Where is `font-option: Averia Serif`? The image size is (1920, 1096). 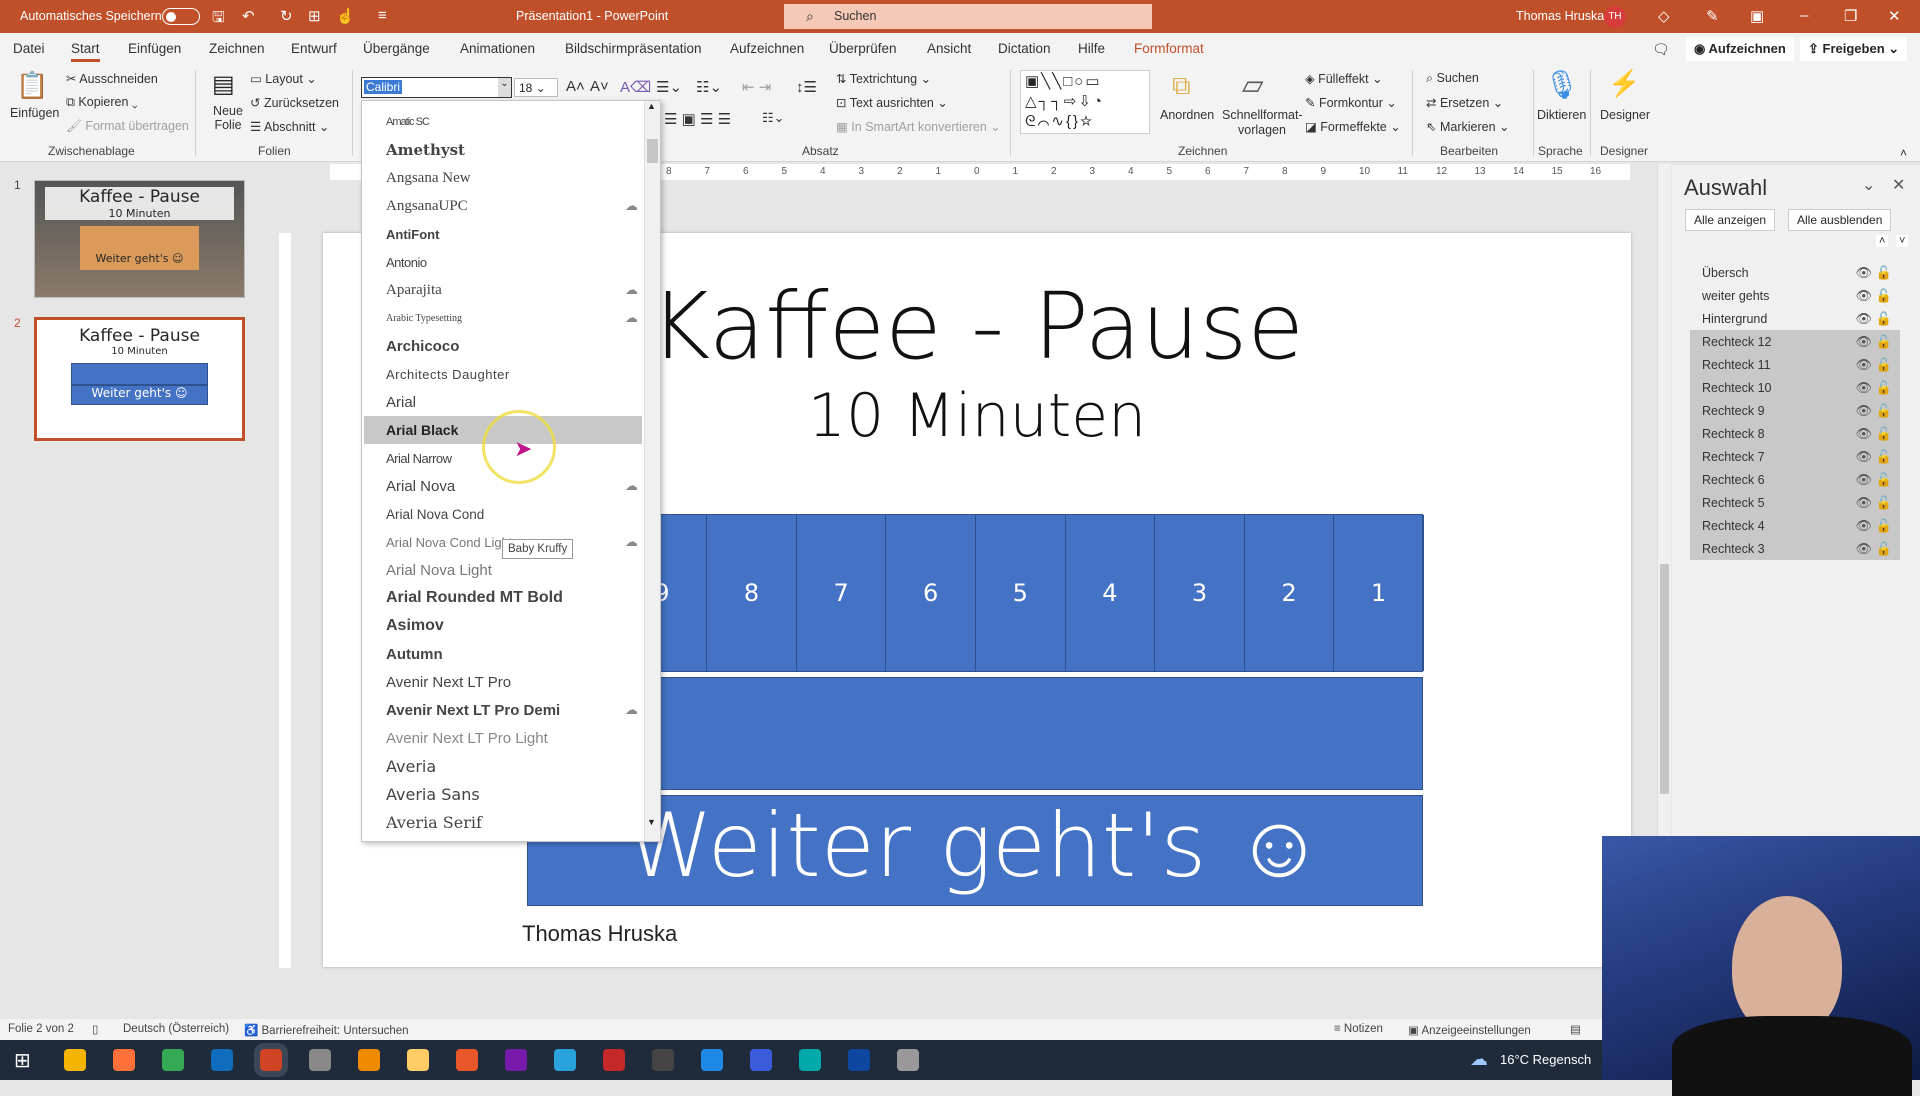 font-option: Averia Serif is located at coordinates (503, 822).